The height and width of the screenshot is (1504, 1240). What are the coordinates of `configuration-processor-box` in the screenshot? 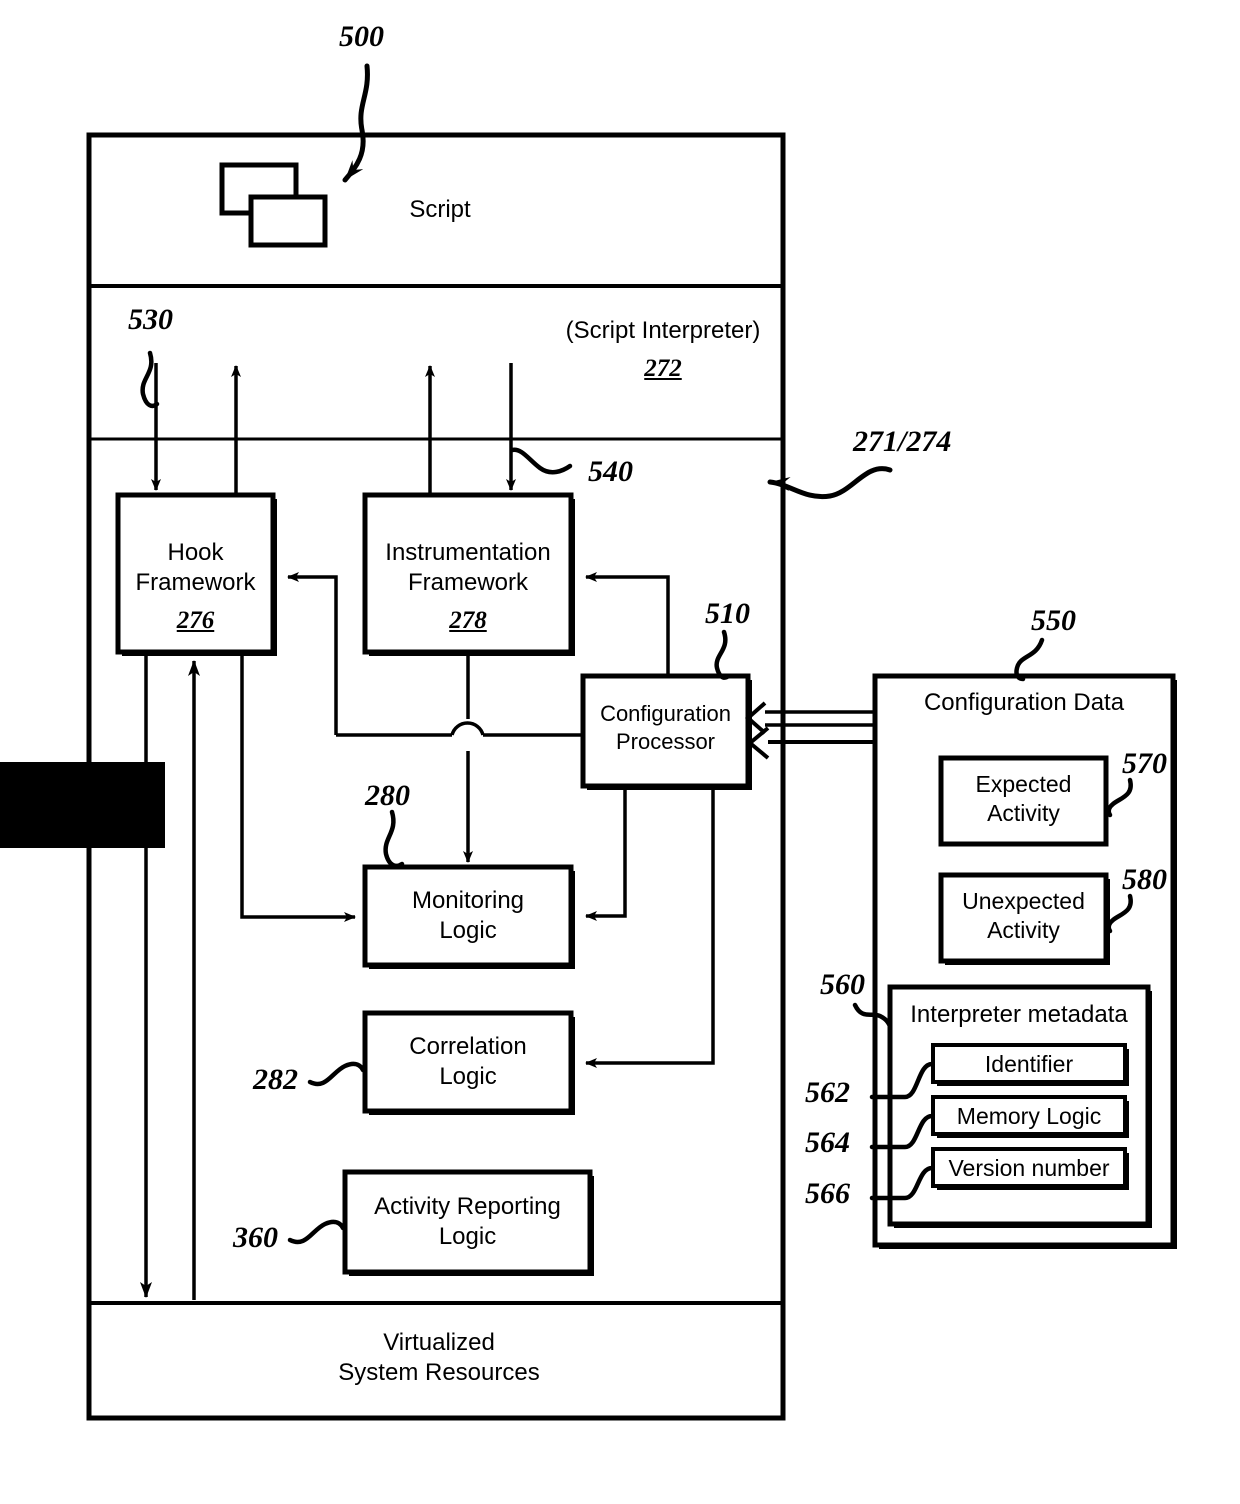 It's located at (666, 731).